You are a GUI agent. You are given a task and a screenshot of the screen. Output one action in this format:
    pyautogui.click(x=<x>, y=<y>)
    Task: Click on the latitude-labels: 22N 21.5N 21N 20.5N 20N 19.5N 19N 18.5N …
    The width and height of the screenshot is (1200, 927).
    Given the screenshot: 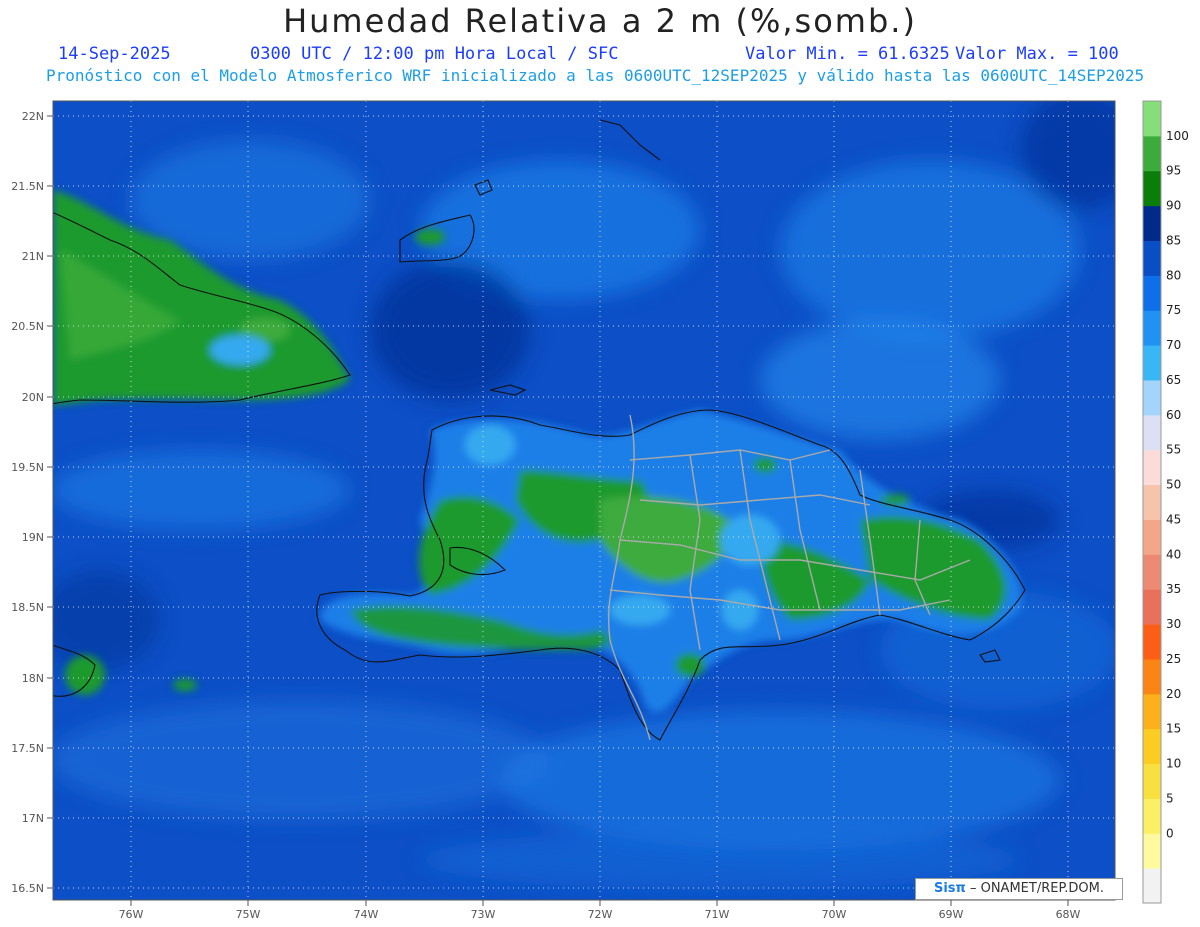 What is the action you would take?
    pyautogui.click(x=27, y=502)
    